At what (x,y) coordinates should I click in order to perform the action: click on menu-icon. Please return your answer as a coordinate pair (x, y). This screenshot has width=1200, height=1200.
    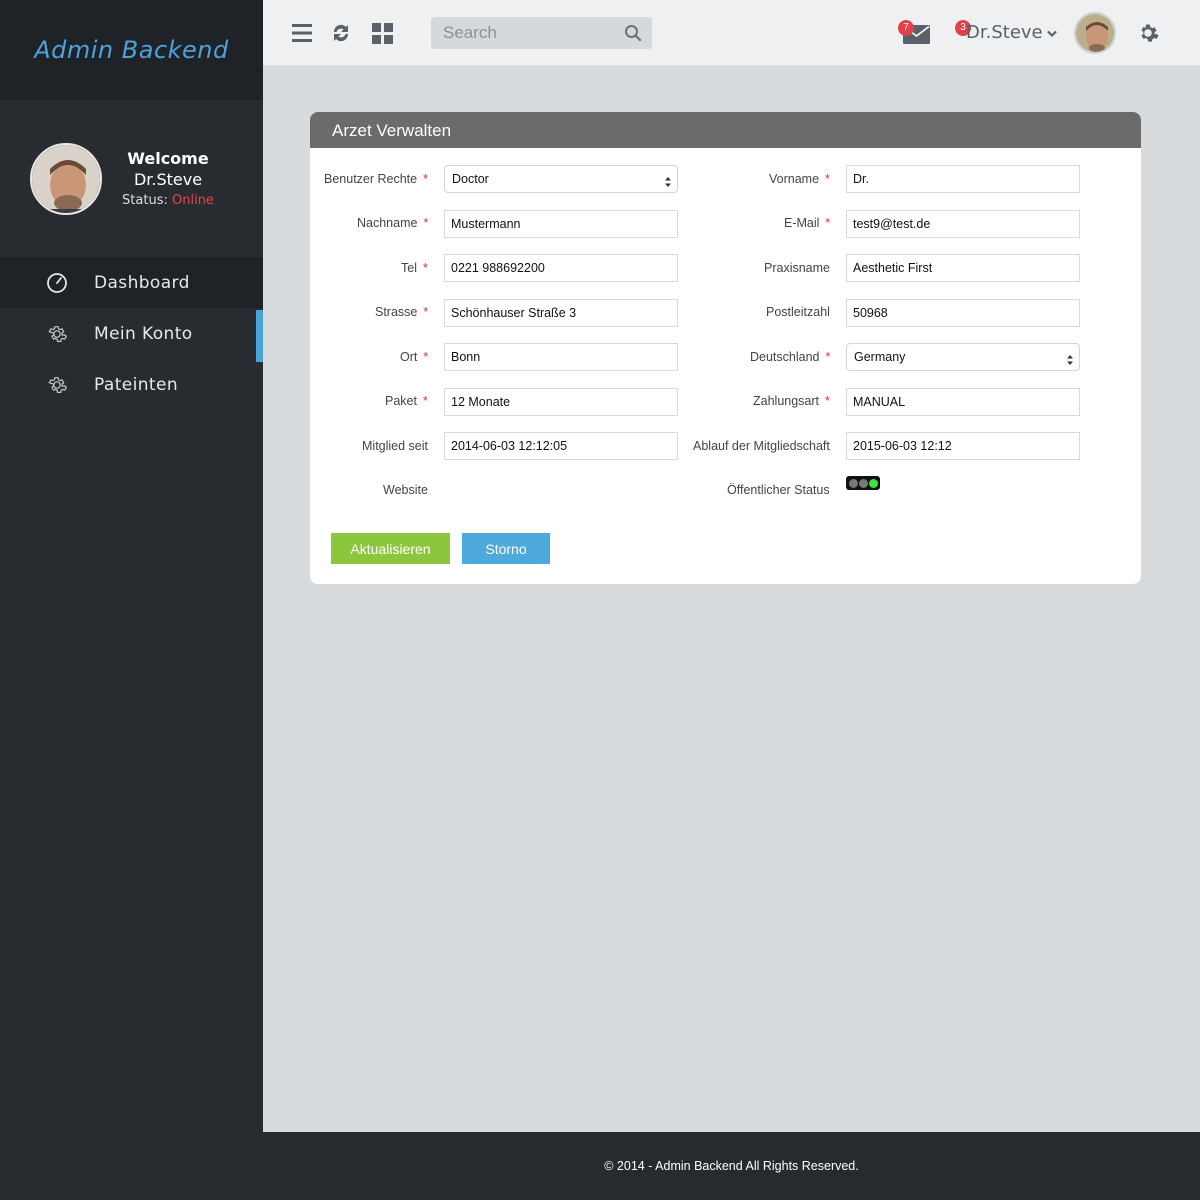
    Looking at the image, I should click on (302, 35).